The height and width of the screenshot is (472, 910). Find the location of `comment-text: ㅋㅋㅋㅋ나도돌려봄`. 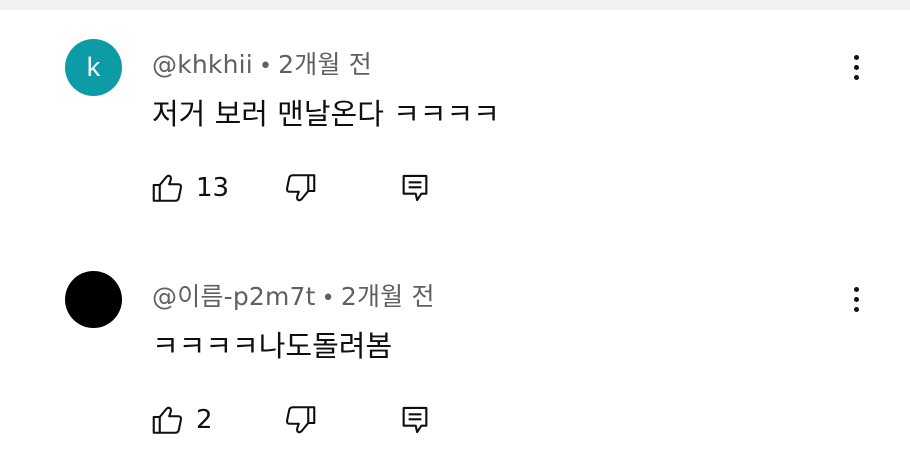

comment-text: ㅋㅋㅋㅋ나도돌려봄 is located at coordinates (272, 346).